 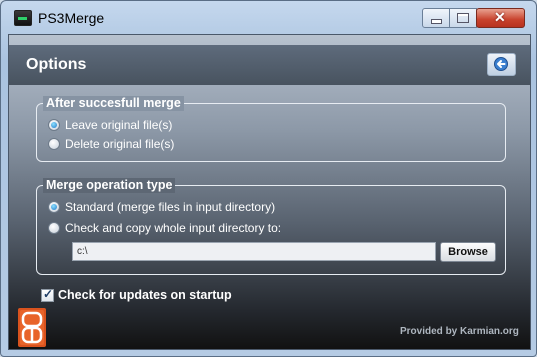 I want to click on radio-label: Delete original file(s), so click(x=120, y=144).